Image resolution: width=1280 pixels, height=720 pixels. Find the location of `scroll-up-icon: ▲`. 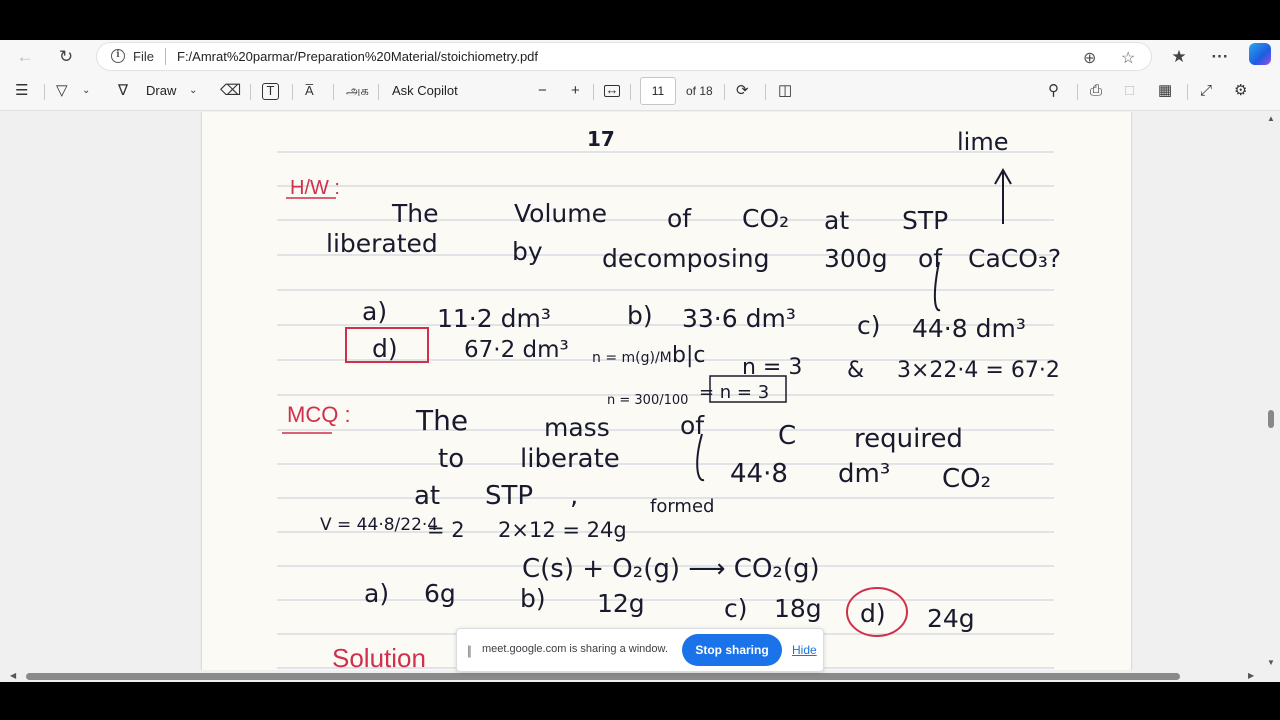

scroll-up-icon: ▲ is located at coordinates (1271, 118).